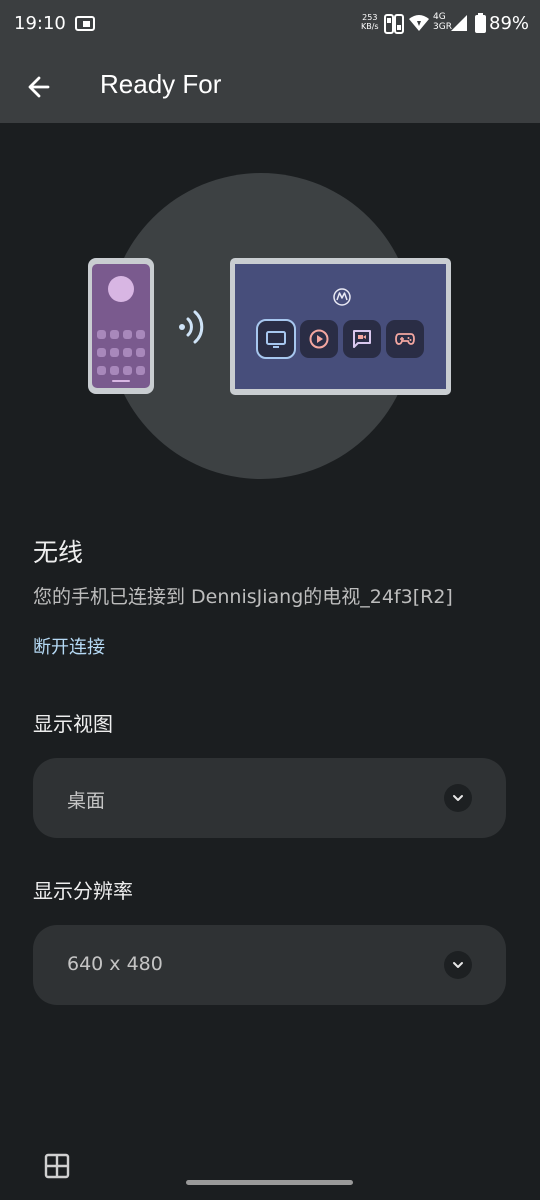 The image size is (540, 1200). I want to click on tv-icon, so click(276, 339).